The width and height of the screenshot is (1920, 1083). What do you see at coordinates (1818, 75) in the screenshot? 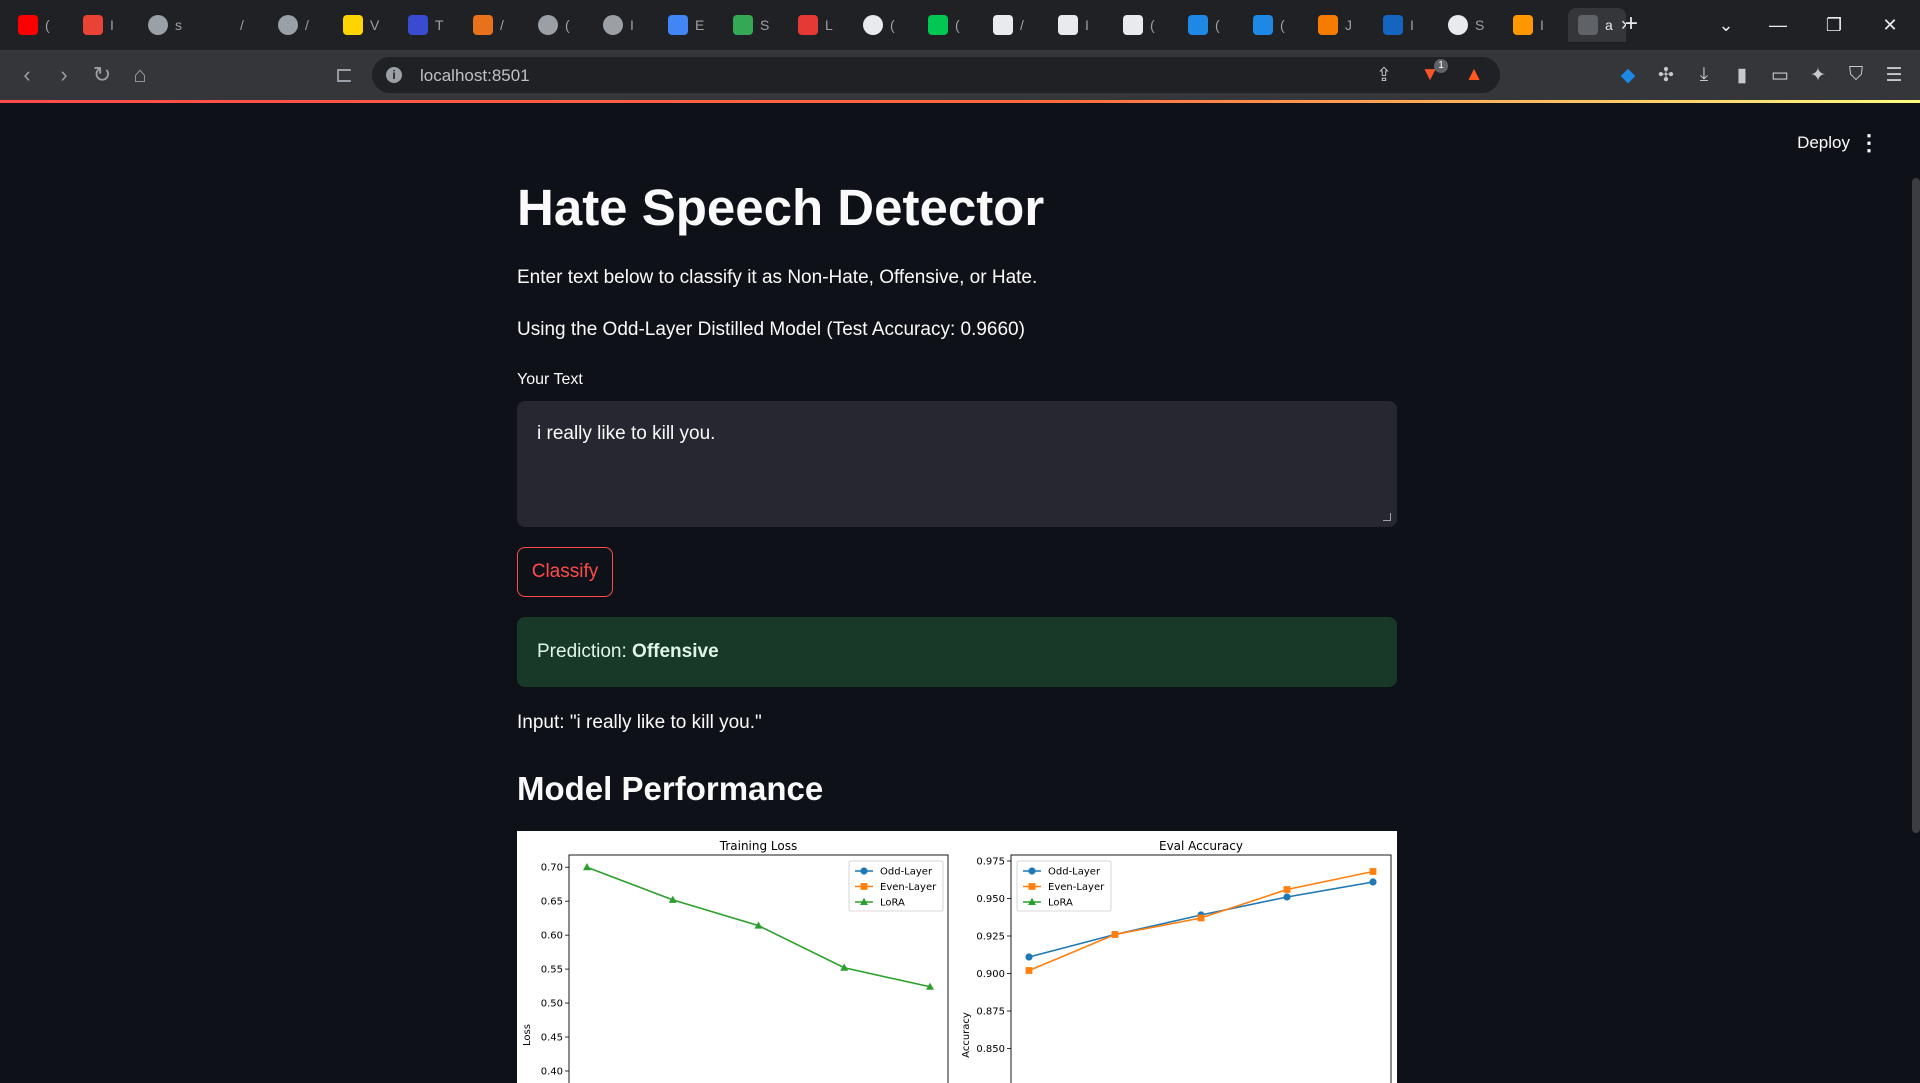
I see `leo-ai-icon: ✦` at bounding box center [1818, 75].